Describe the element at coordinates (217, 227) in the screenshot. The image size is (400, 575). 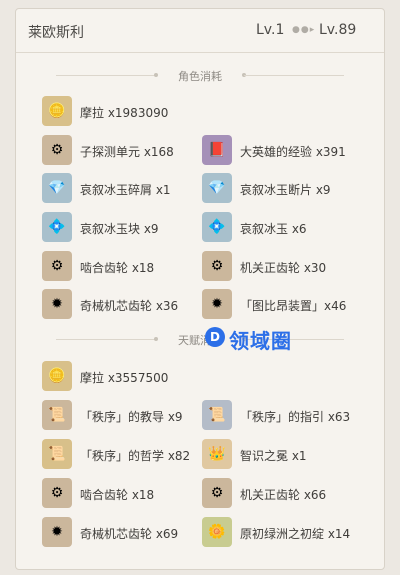
I see `ice-jade-gemstone-icon: 💠` at that location.